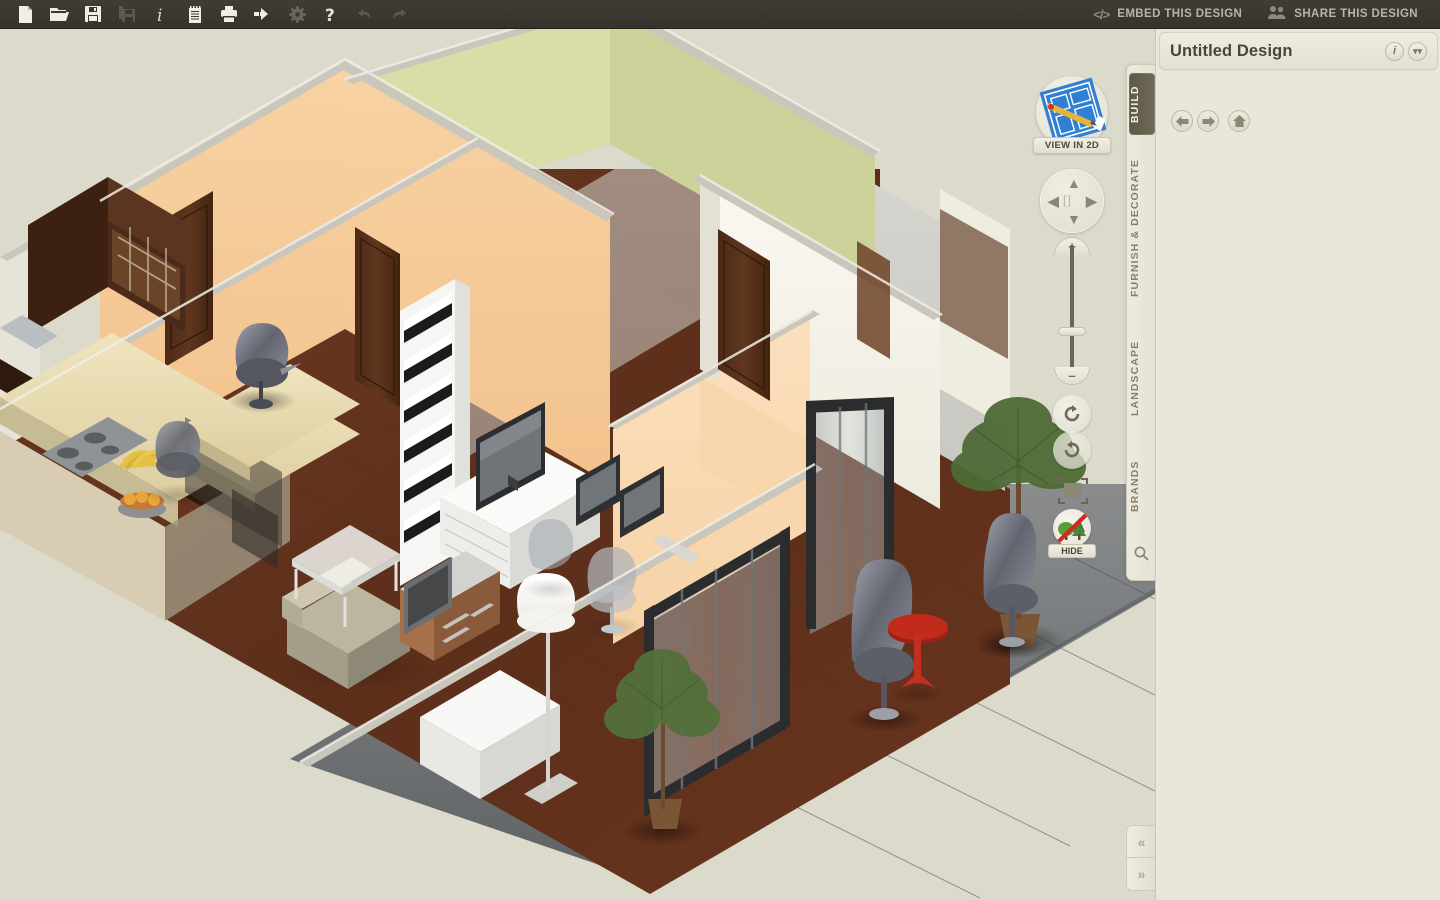 The height and width of the screenshot is (900, 1440). What do you see at coordinates (1141, 874) in the screenshot?
I see `collapse-panel-next-button: »` at bounding box center [1141, 874].